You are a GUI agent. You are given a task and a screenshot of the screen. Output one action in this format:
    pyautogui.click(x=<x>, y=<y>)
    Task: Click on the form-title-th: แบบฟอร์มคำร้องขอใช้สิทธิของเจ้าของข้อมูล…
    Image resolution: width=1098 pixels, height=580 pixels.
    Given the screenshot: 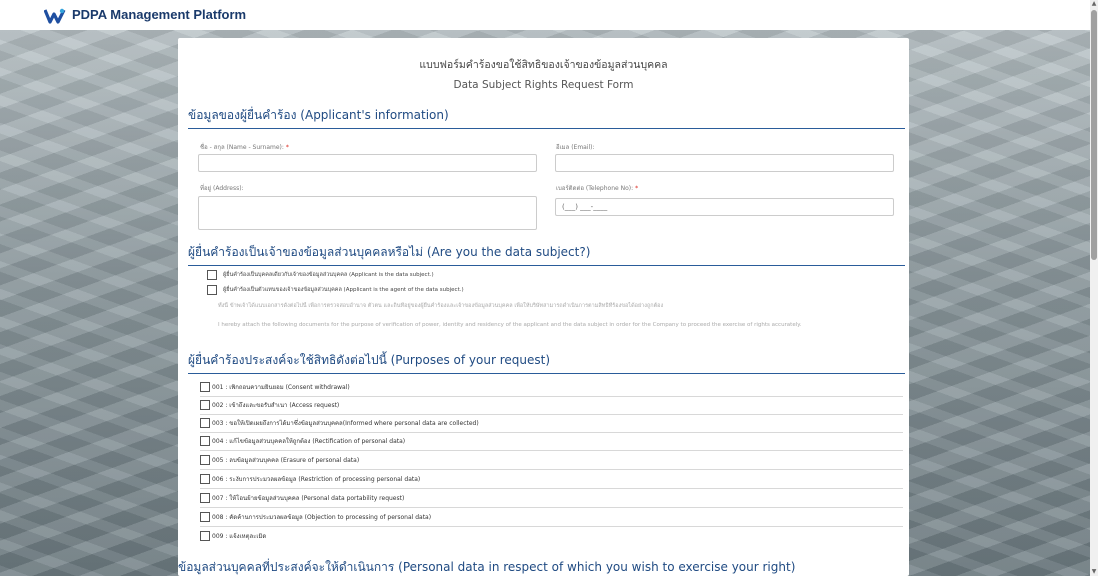 What is the action you would take?
    pyautogui.click(x=543, y=65)
    